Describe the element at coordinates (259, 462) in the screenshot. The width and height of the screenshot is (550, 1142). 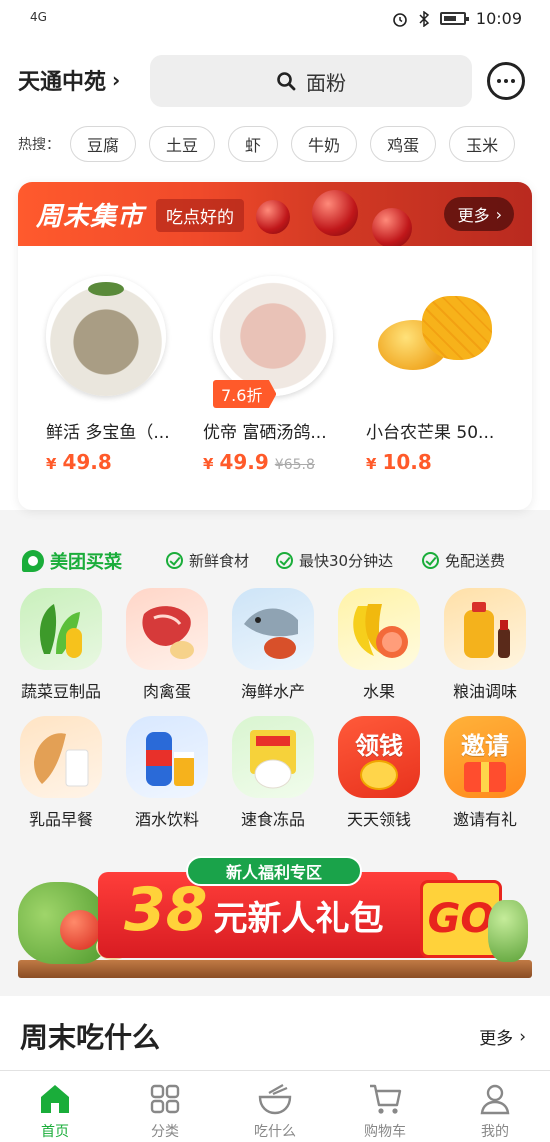
I see `product-price: ¥49.9 ¥65.8` at that location.